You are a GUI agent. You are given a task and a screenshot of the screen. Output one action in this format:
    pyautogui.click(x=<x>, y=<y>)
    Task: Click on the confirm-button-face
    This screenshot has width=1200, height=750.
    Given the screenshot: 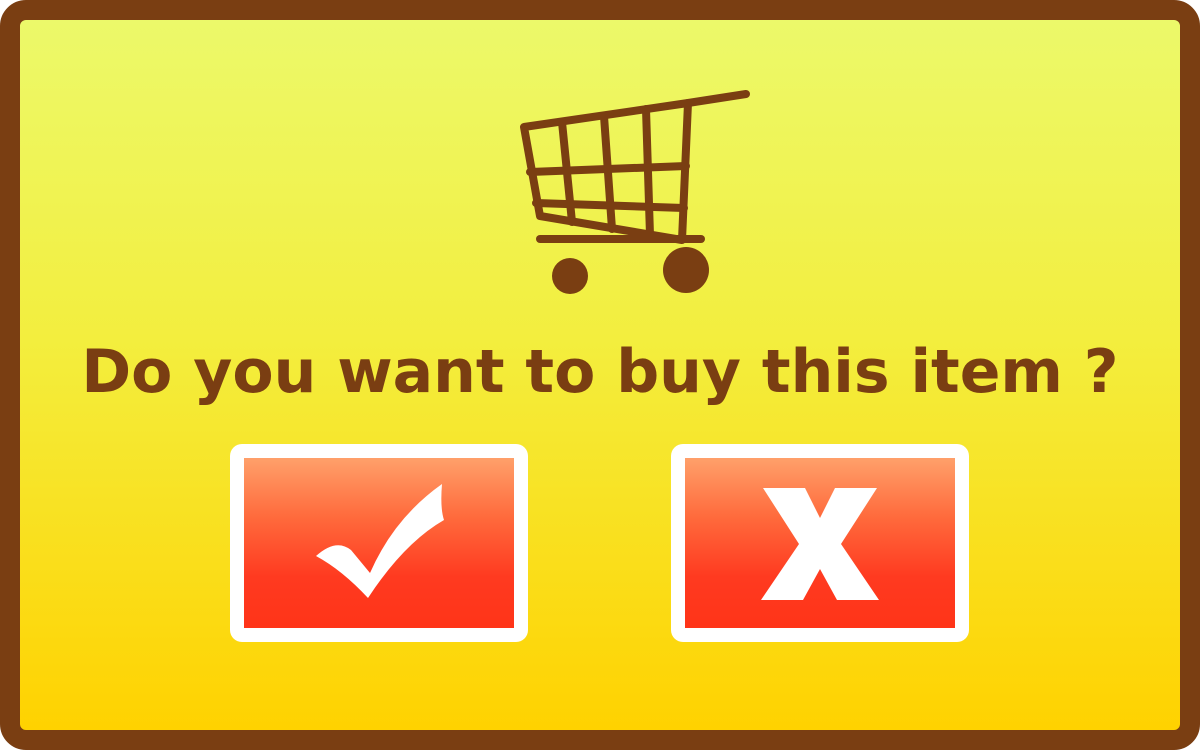 What is the action you would take?
    pyautogui.click(x=379, y=543)
    